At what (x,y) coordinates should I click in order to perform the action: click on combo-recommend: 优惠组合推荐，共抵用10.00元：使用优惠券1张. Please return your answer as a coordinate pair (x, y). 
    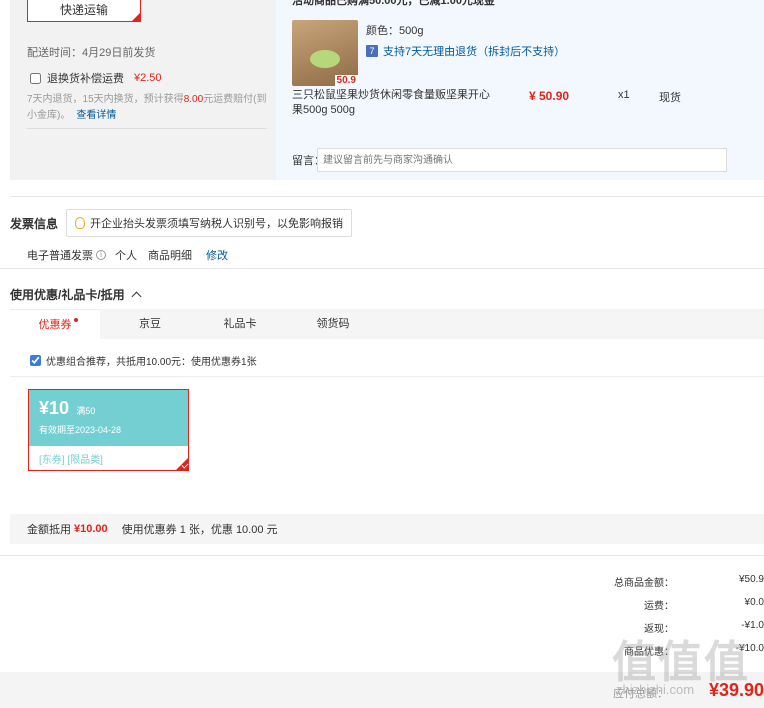
    Looking at the image, I should click on (143, 360).